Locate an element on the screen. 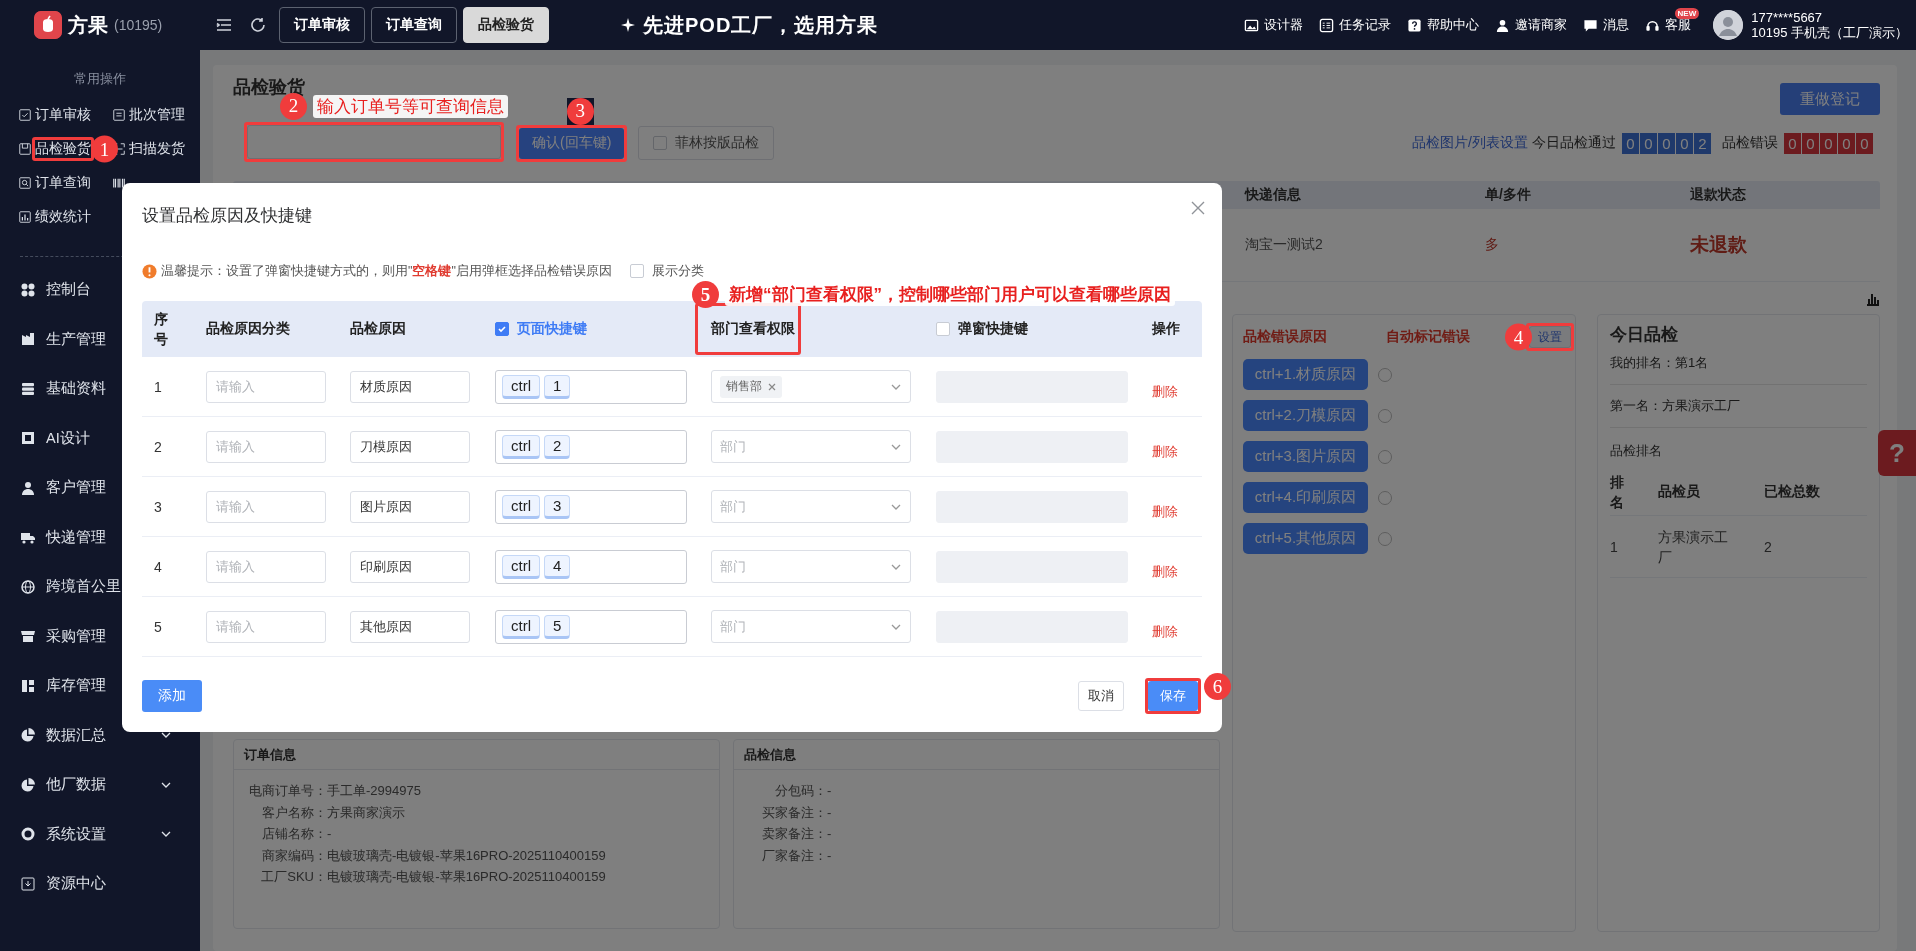  checkmark-icon is located at coordinates (502, 329).